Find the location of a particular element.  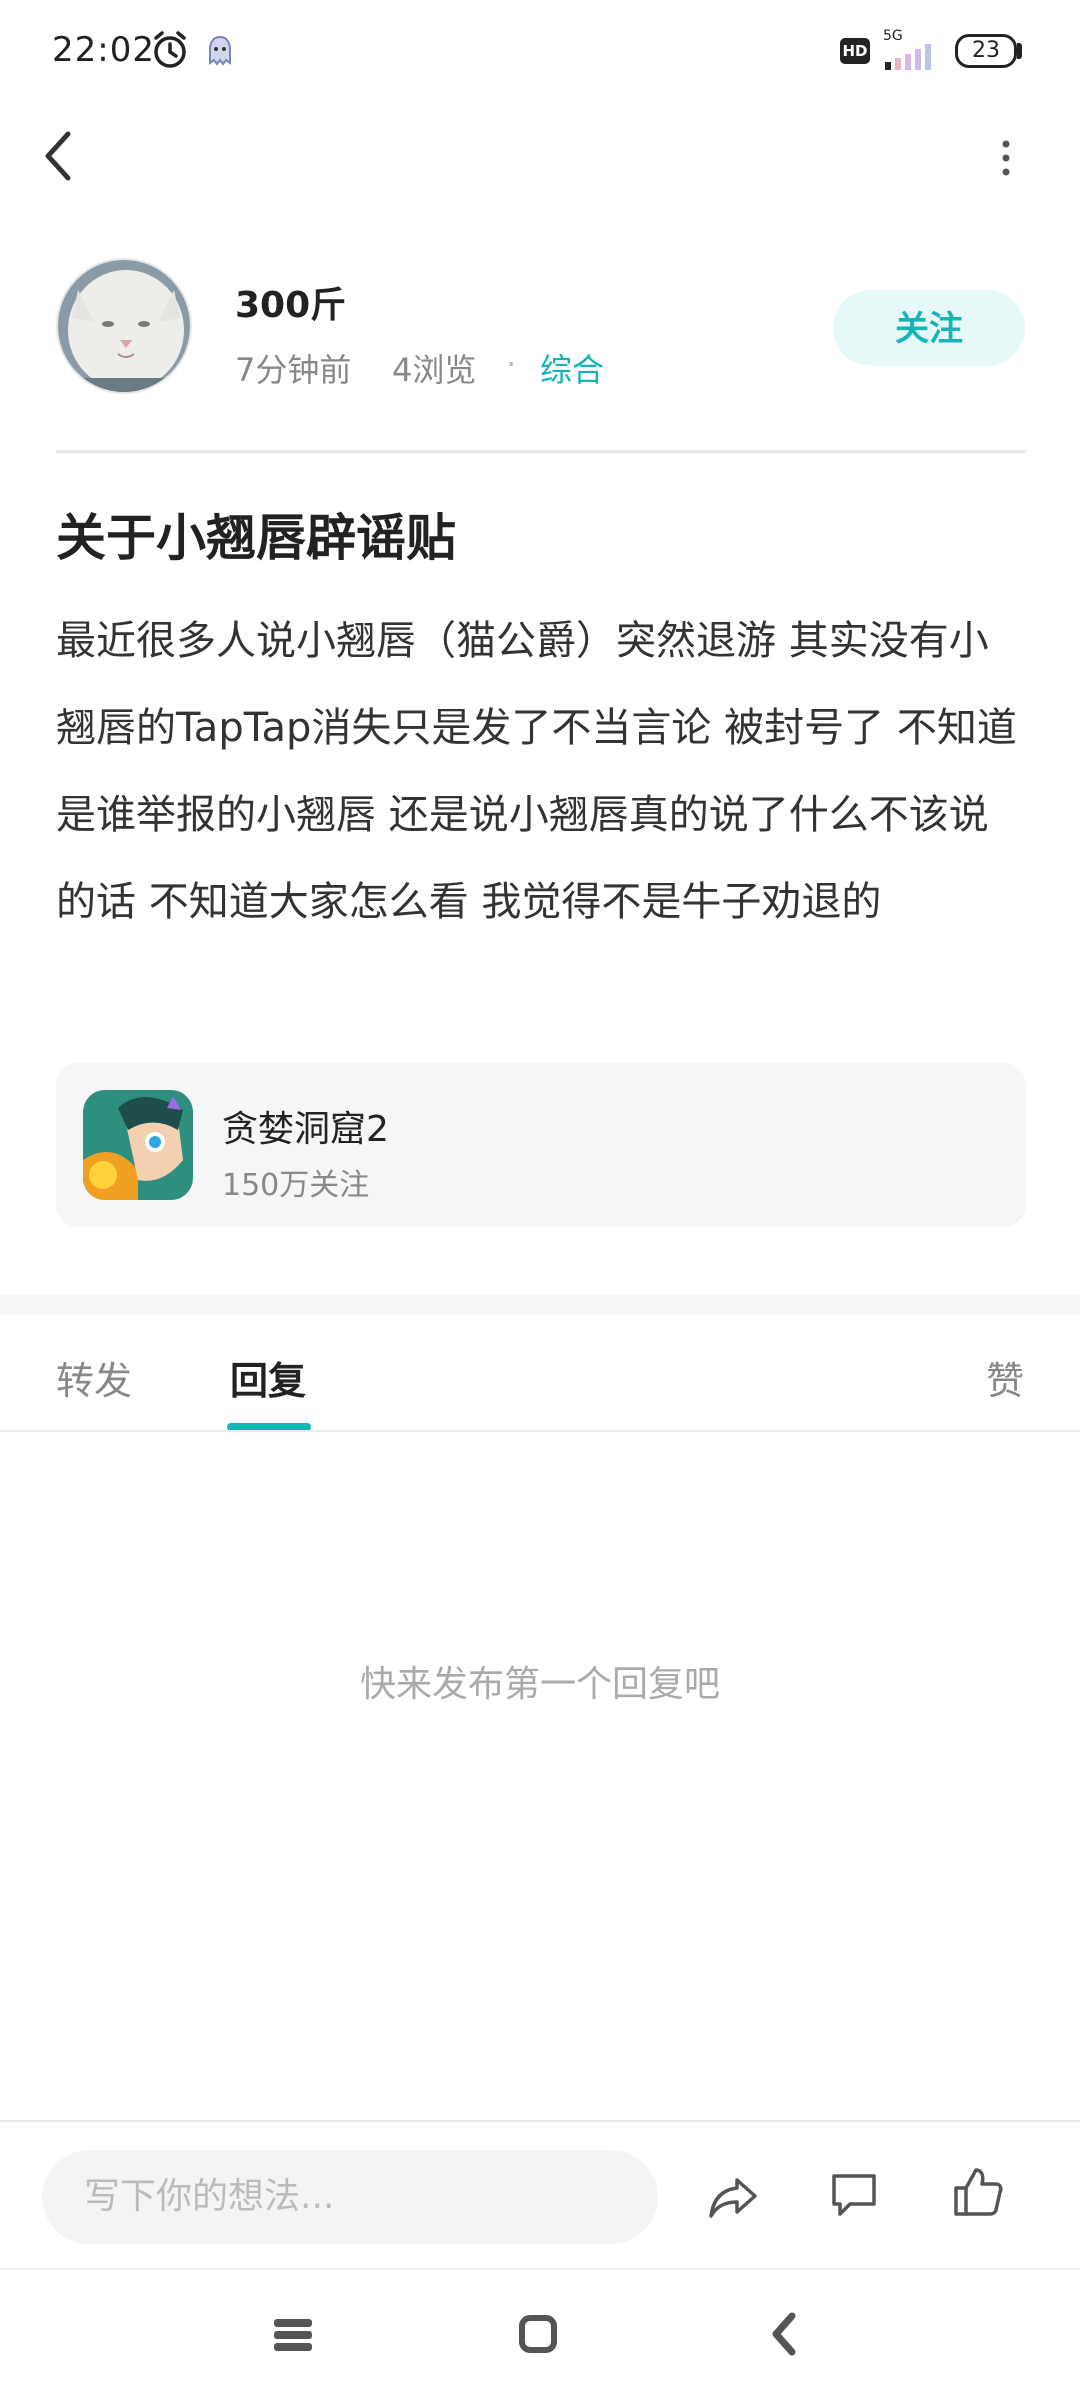

battery-indicator: 23 is located at coordinates (986, 51).